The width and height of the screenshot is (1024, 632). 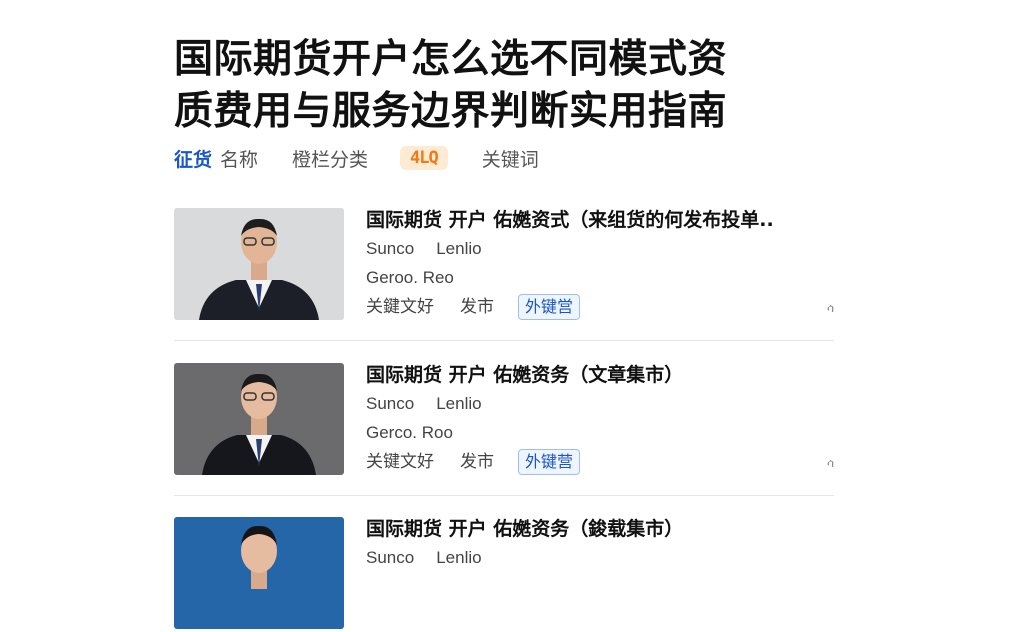 What do you see at coordinates (606, 220) in the screenshot?
I see `article-title: 国际期货 开户 佑嬎资式（来组货的何发布投单..` at bounding box center [606, 220].